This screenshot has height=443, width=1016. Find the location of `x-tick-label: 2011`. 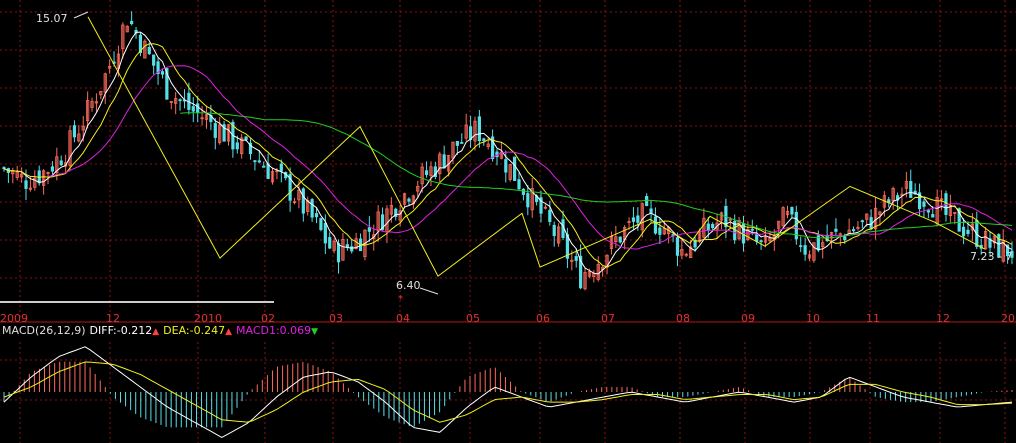

x-tick-label: 2011 is located at coordinates (1008, 318).